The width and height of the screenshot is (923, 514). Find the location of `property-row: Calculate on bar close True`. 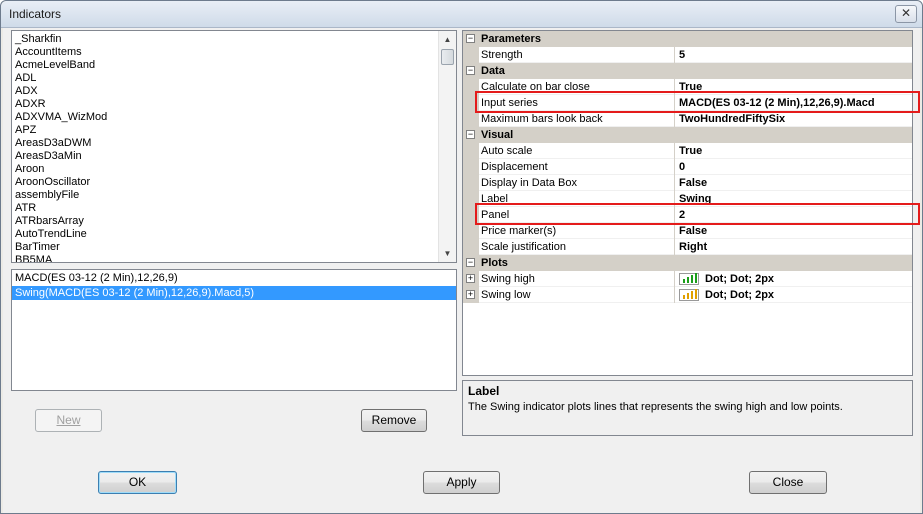

property-row: Calculate on bar close True is located at coordinates (687, 87).